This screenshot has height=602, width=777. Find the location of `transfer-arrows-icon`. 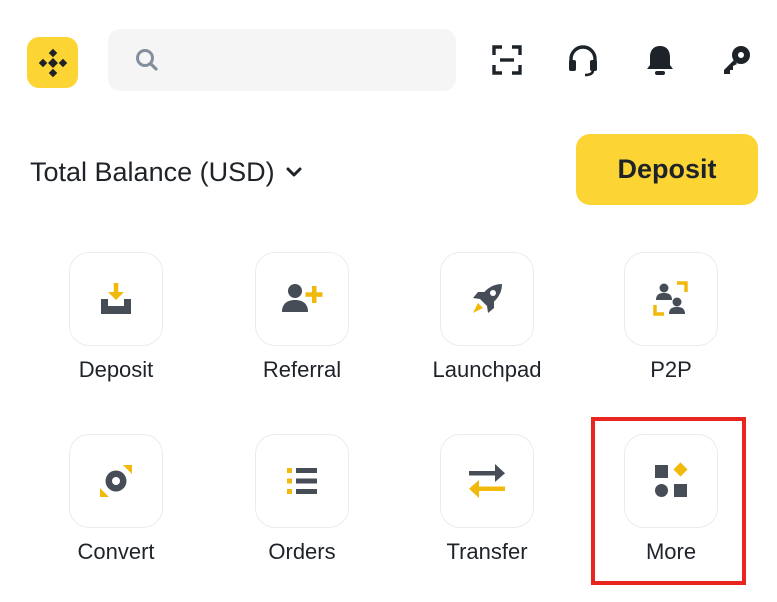

transfer-arrows-icon is located at coordinates (487, 481).